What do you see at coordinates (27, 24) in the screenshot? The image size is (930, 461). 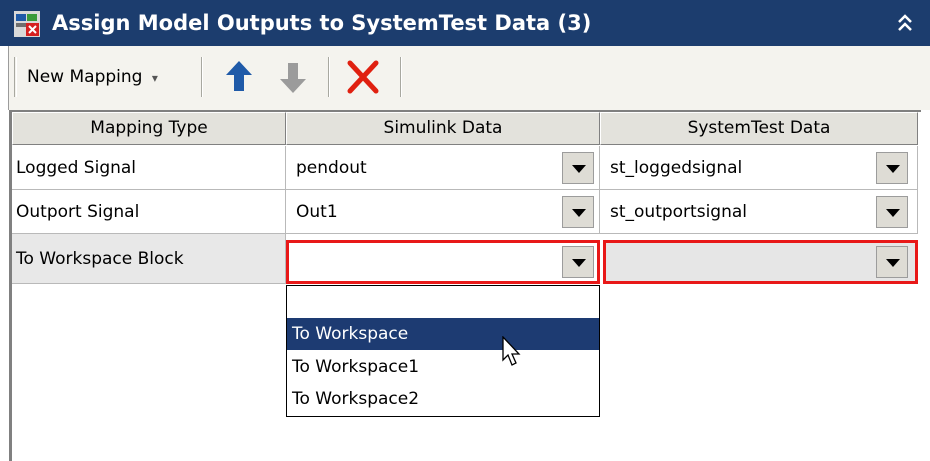 I see `app-icon` at bounding box center [27, 24].